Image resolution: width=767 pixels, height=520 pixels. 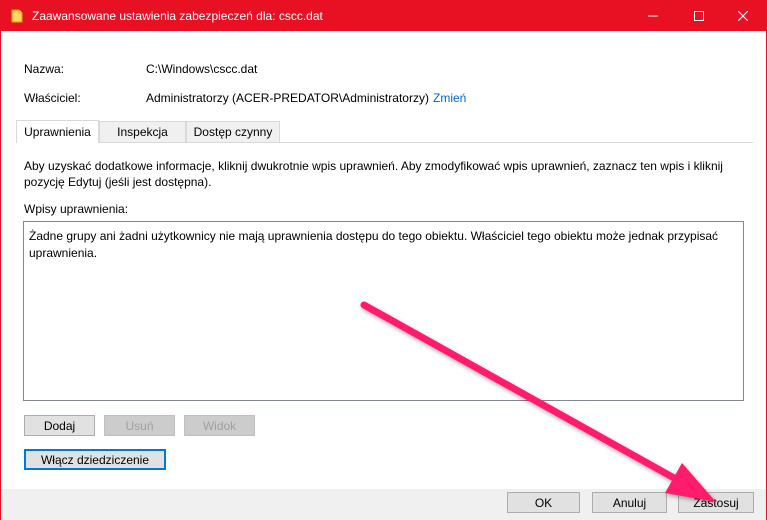 I want to click on tab-auditing: Inspekcja, so click(x=142, y=131).